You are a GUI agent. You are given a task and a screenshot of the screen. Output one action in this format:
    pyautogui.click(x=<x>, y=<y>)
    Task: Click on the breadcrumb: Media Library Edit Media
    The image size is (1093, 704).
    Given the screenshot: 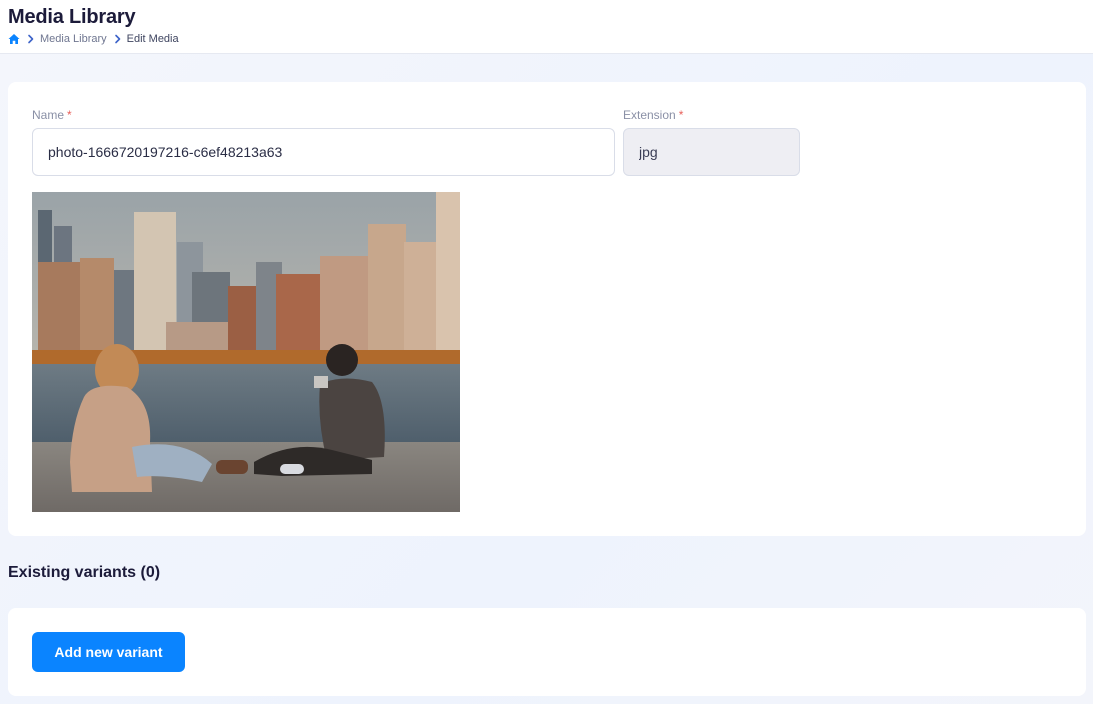 What is the action you would take?
    pyautogui.click(x=93, y=39)
    